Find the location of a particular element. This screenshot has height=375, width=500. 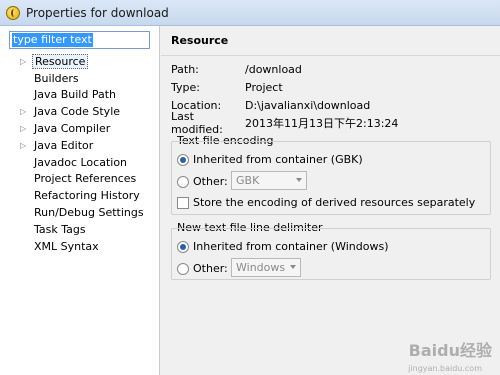

tree-item: XML Syntax is located at coordinates (80, 246).